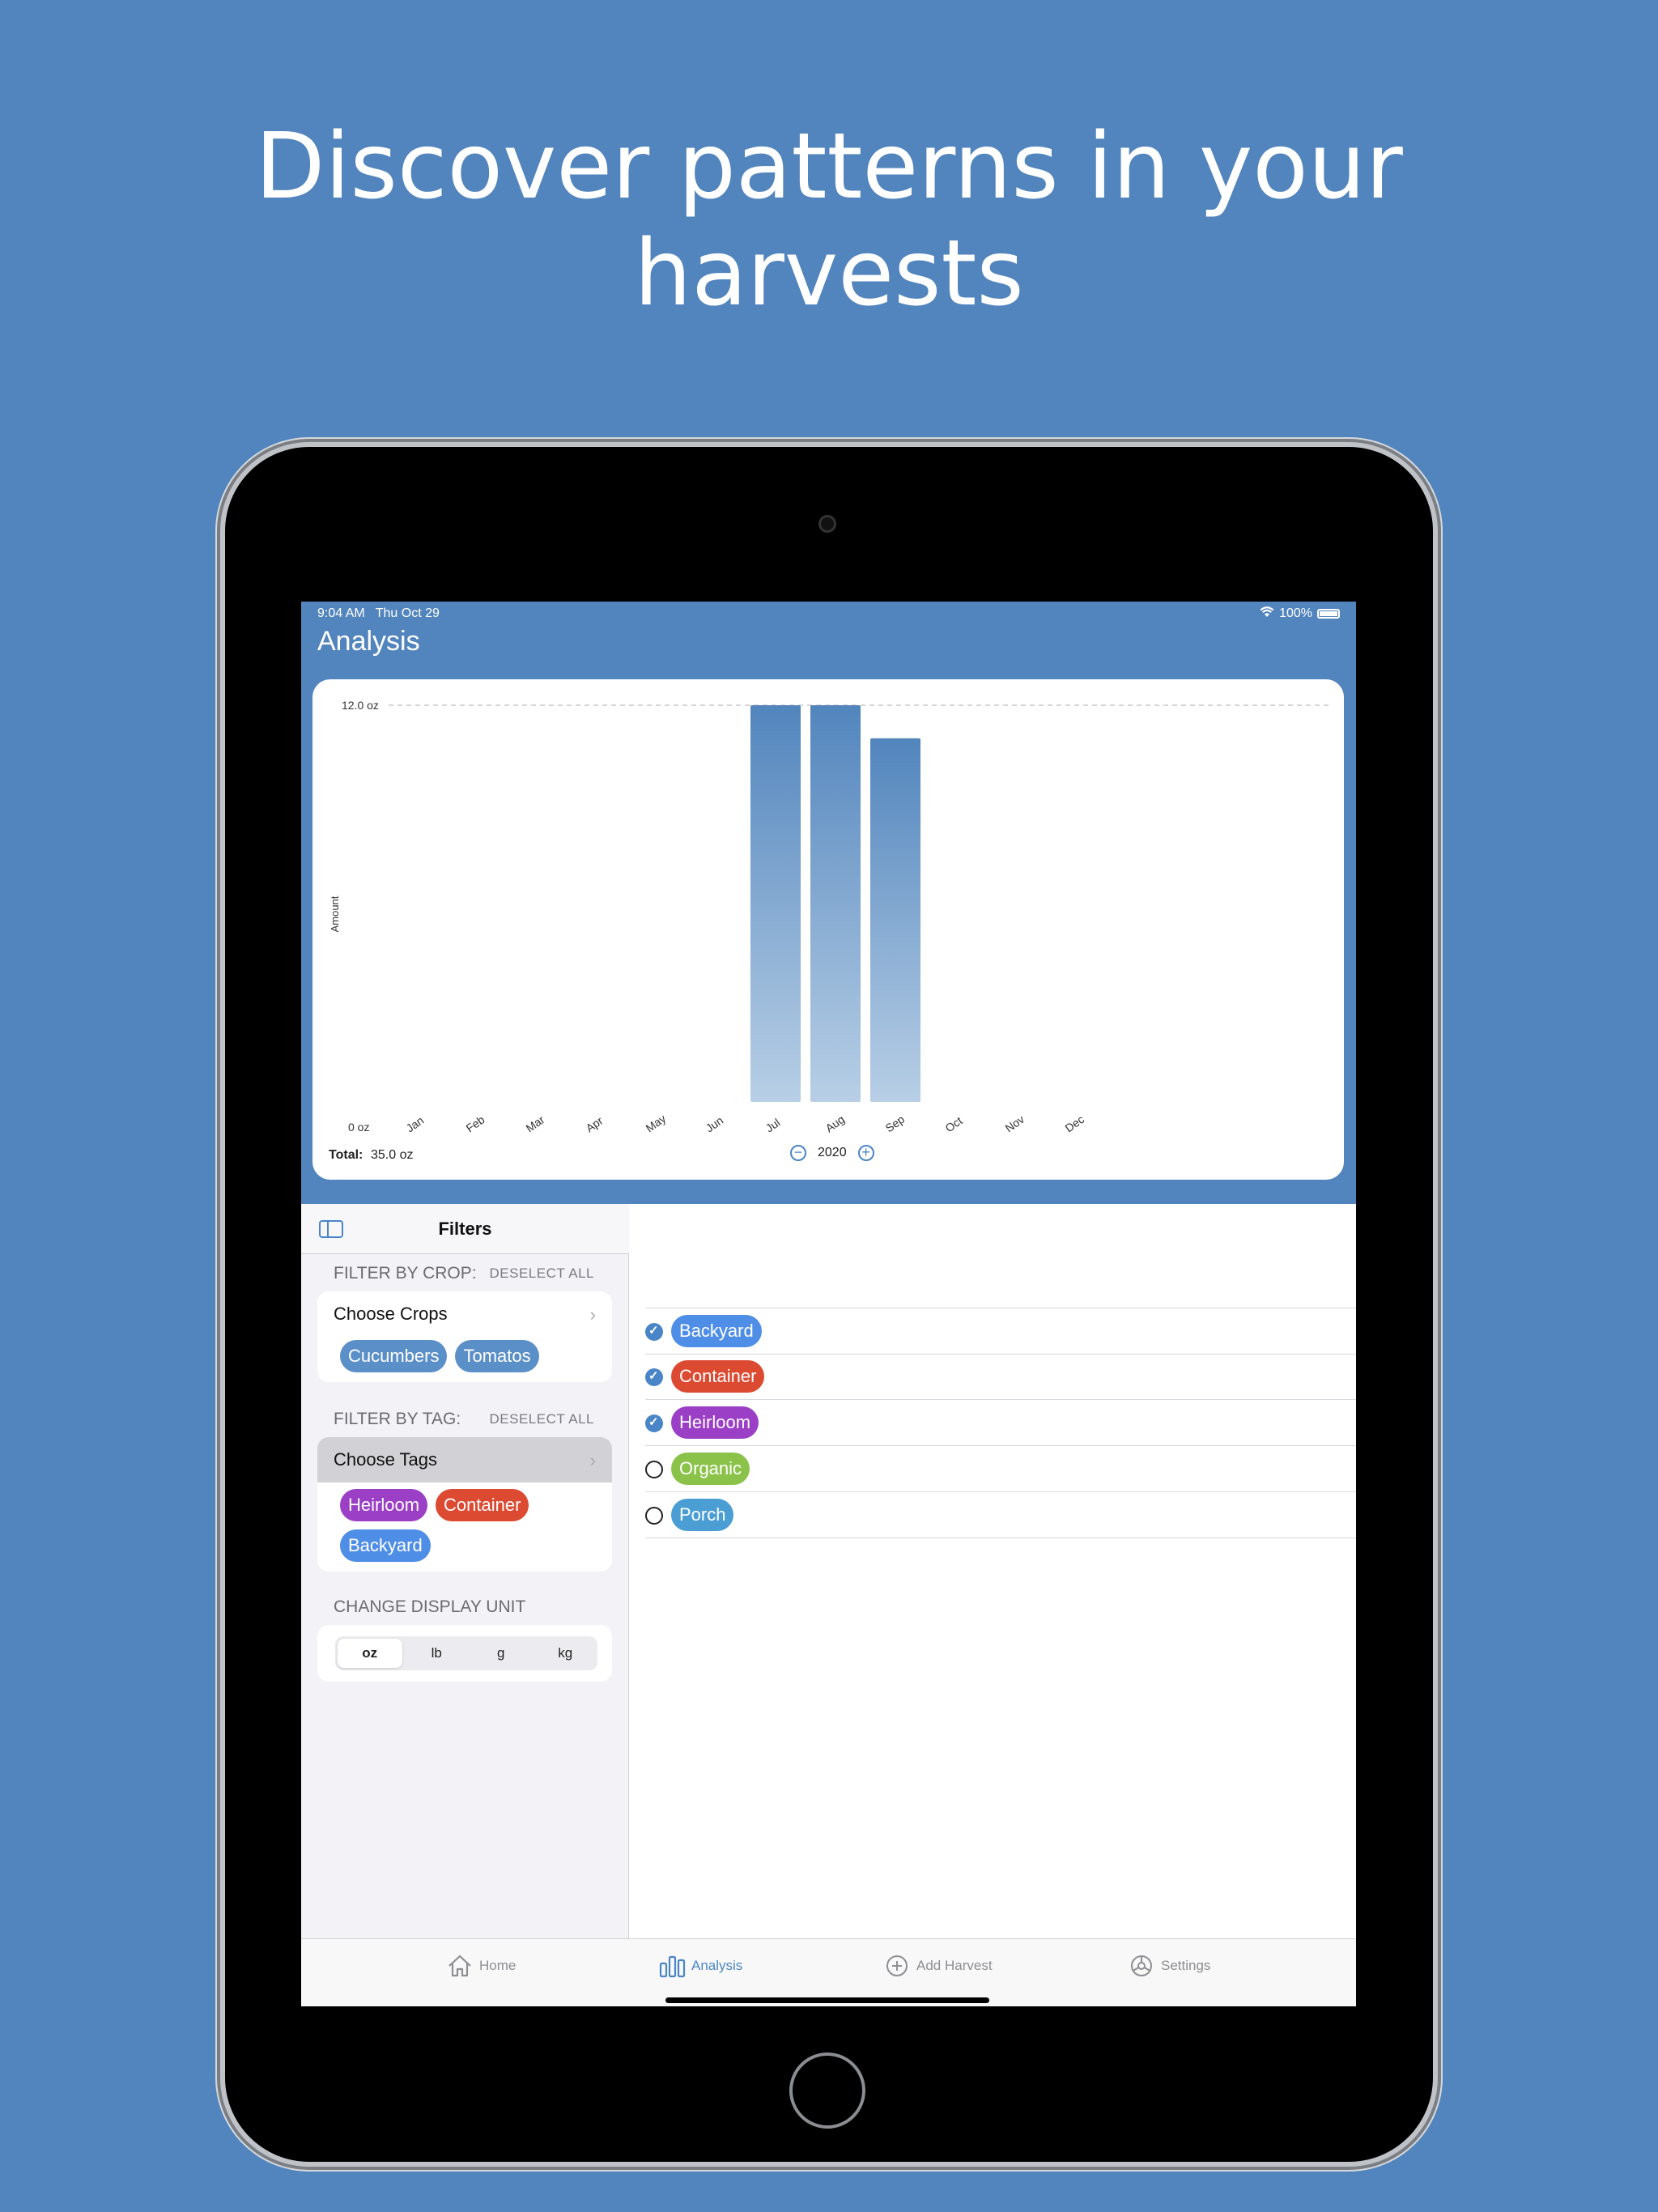 This screenshot has height=2212, width=1658. What do you see at coordinates (829, 166) in the screenshot?
I see `headline-line-1: Discover patterns in your` at bounding box center [829, 166].